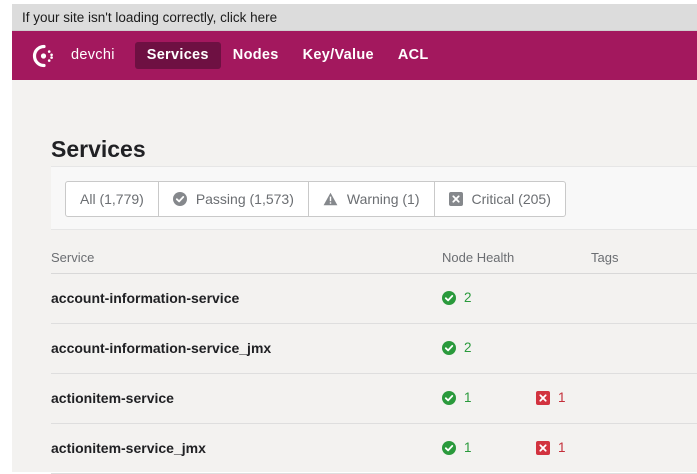 The width and height of the screenshot is (697, 474). I want to click on page-title: Services, so click(98, 149).